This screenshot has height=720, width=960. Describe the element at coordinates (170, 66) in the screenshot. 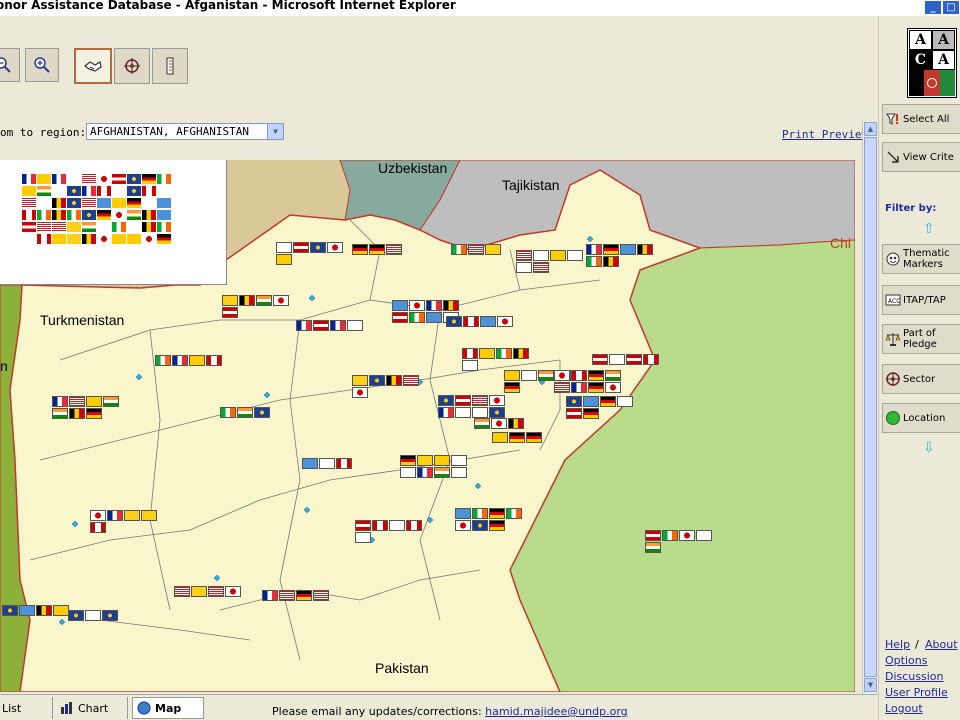

I see `list-button` at that location.